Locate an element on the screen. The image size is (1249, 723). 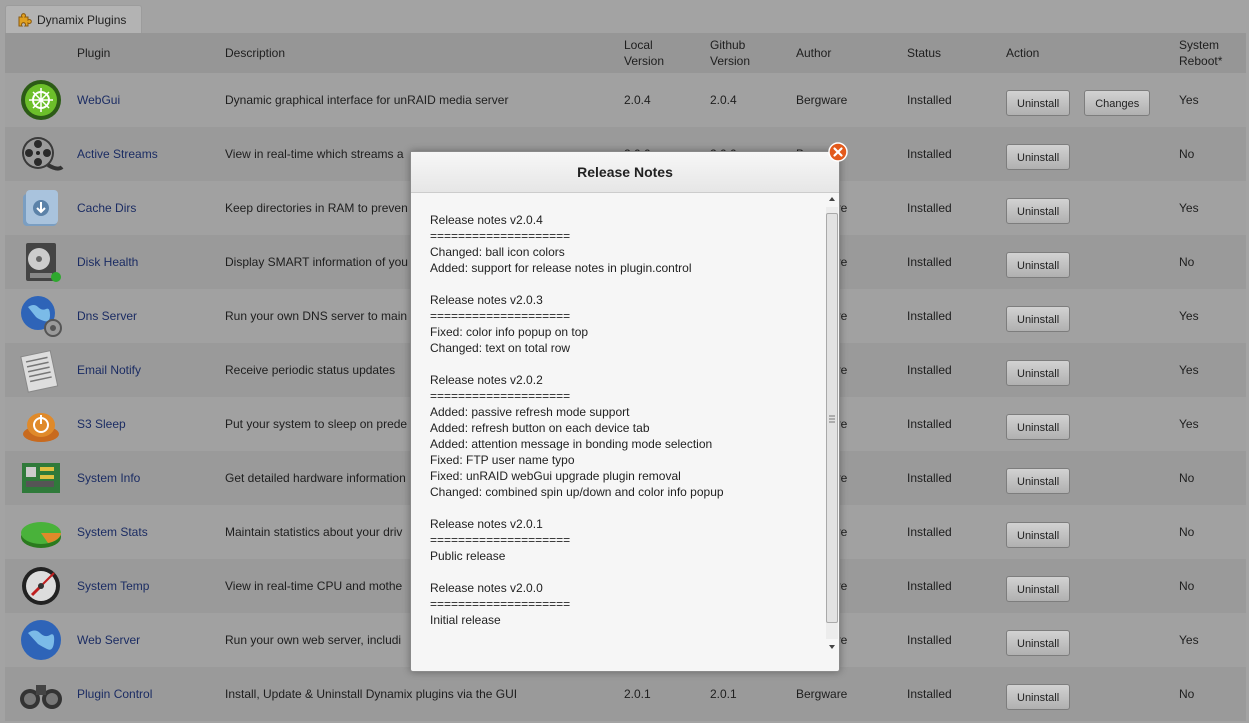
plugin-name-cell: Dns Server is located at coordinates (151, 316).